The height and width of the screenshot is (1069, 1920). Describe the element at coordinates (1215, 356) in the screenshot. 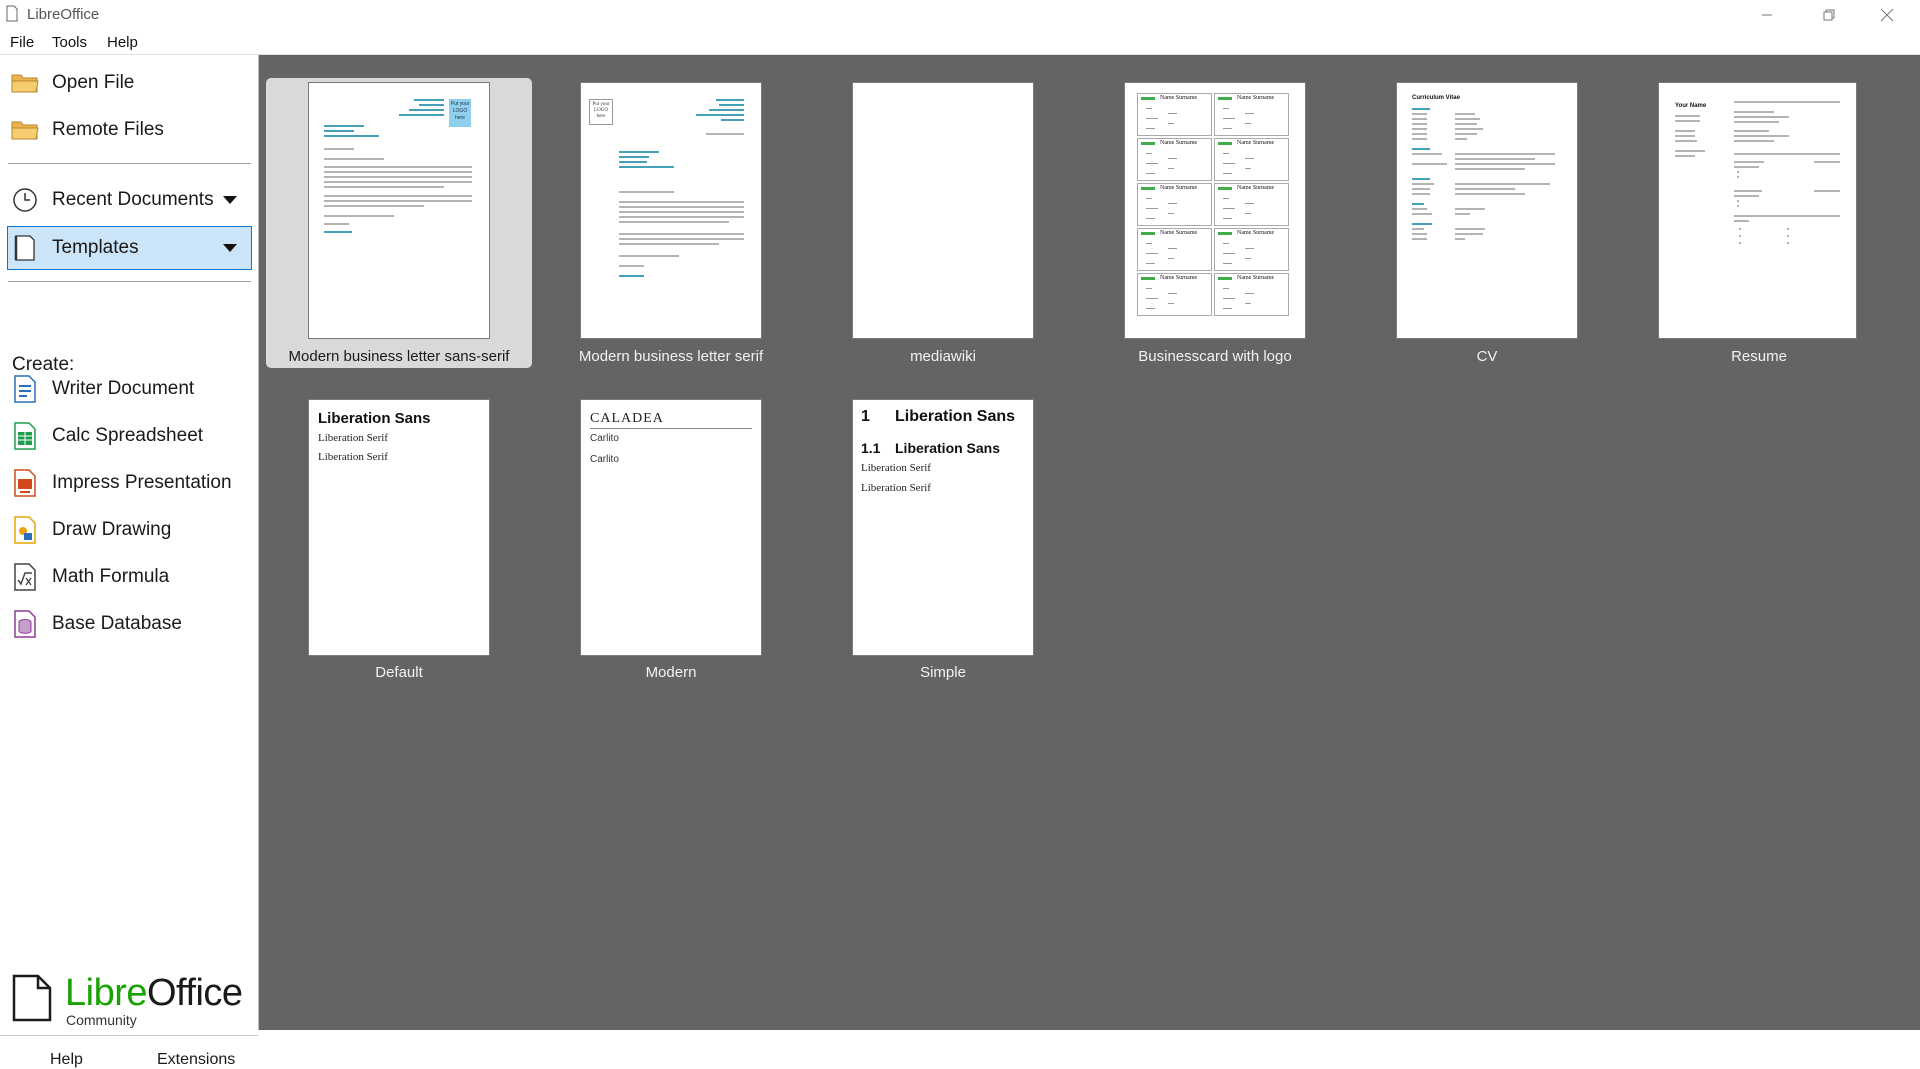

I see `template-name: Businesscard with logo` at that location.